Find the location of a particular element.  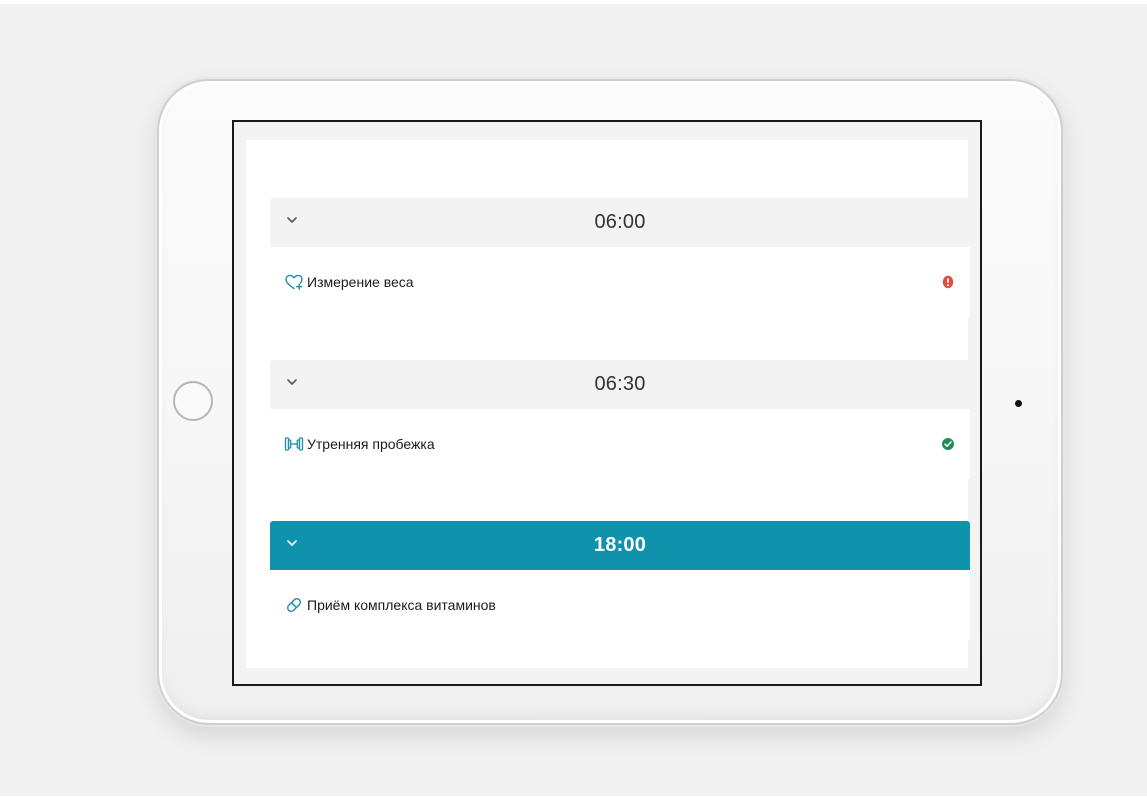

section-time: 06:00 is located at coordinates (620, 222).